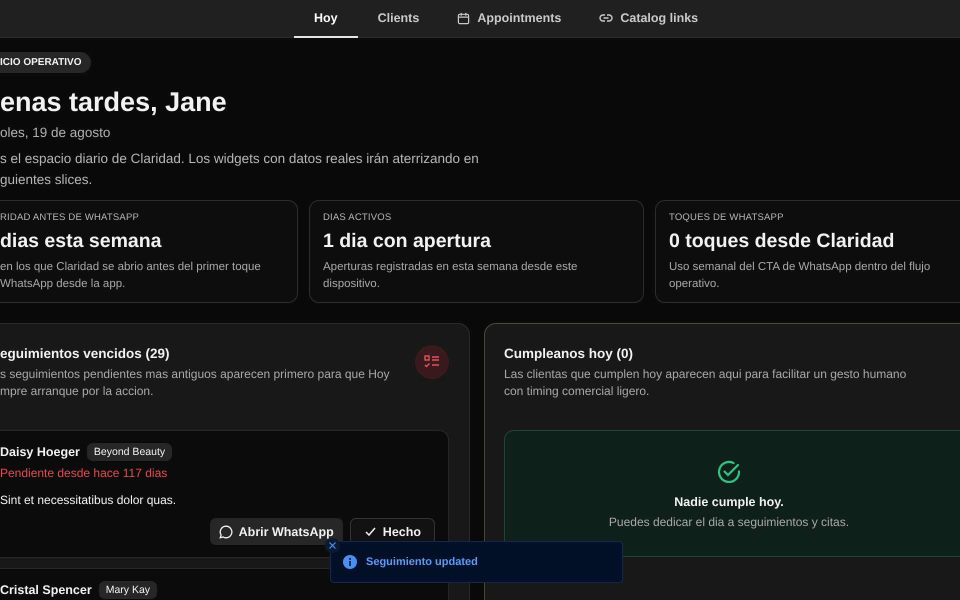 This screenshot has height=600, width=960. Describe the element at coordinates (800, 276) in the screenshot. I see `stat-description: Uso semanal del CTA de WhatsApp dentro del flujo operativo.` at that location.